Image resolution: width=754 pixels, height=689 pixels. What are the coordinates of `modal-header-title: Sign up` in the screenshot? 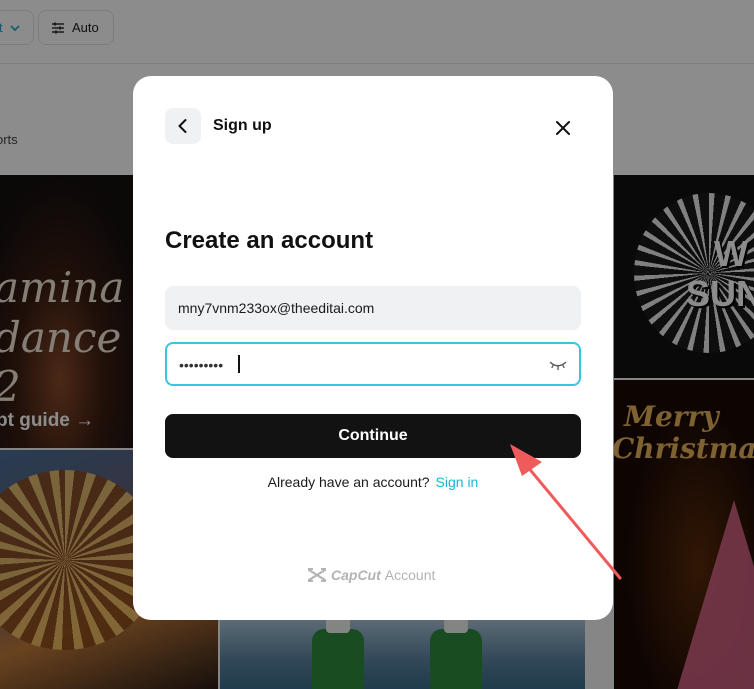 It's located at (242, 125).